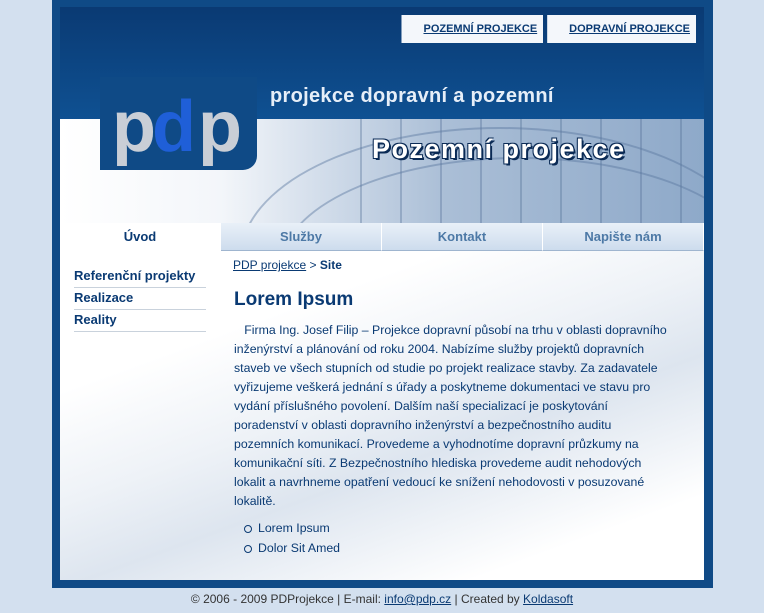  What do you see at coordinates (301, 237) in the screenshot?
I see `nav-item-sluzby: Služby` at bounding box center [301, 237].